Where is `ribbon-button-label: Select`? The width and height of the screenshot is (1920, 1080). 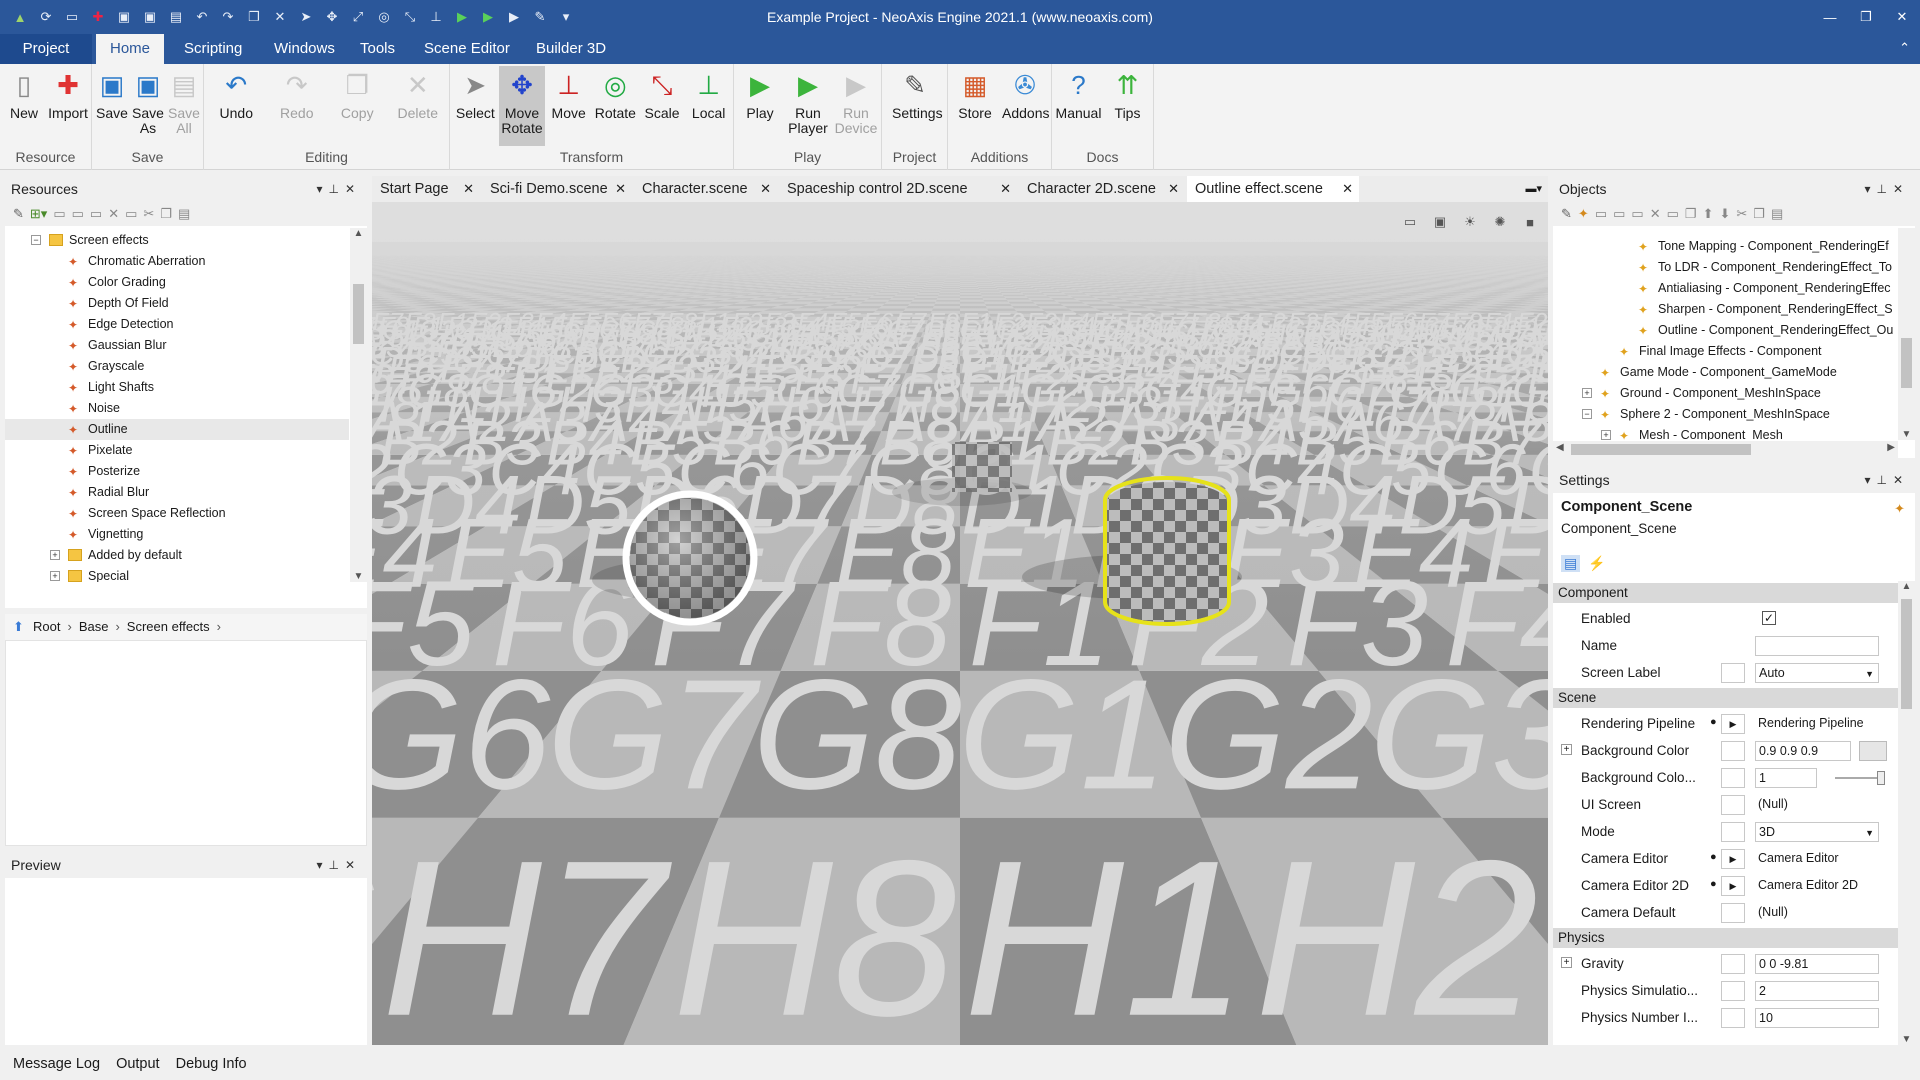 ribbon-button-label: Select is located at coordinates (475, 113).